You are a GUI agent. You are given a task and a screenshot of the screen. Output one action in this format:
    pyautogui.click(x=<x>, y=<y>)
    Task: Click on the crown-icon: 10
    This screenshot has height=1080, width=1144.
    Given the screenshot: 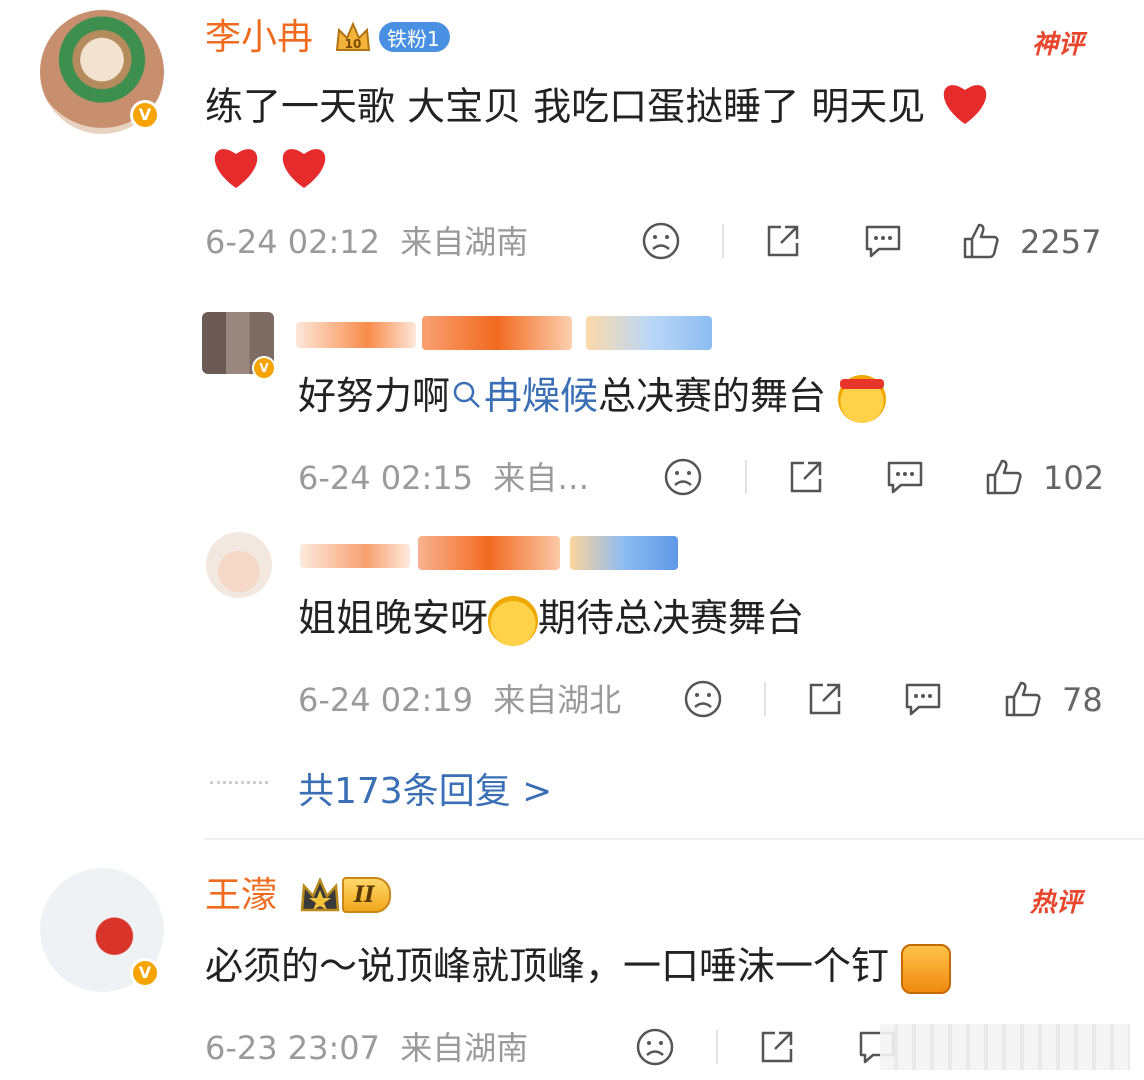 What is the action you would take?
    pyautogui.click(x=353, y=37)
    